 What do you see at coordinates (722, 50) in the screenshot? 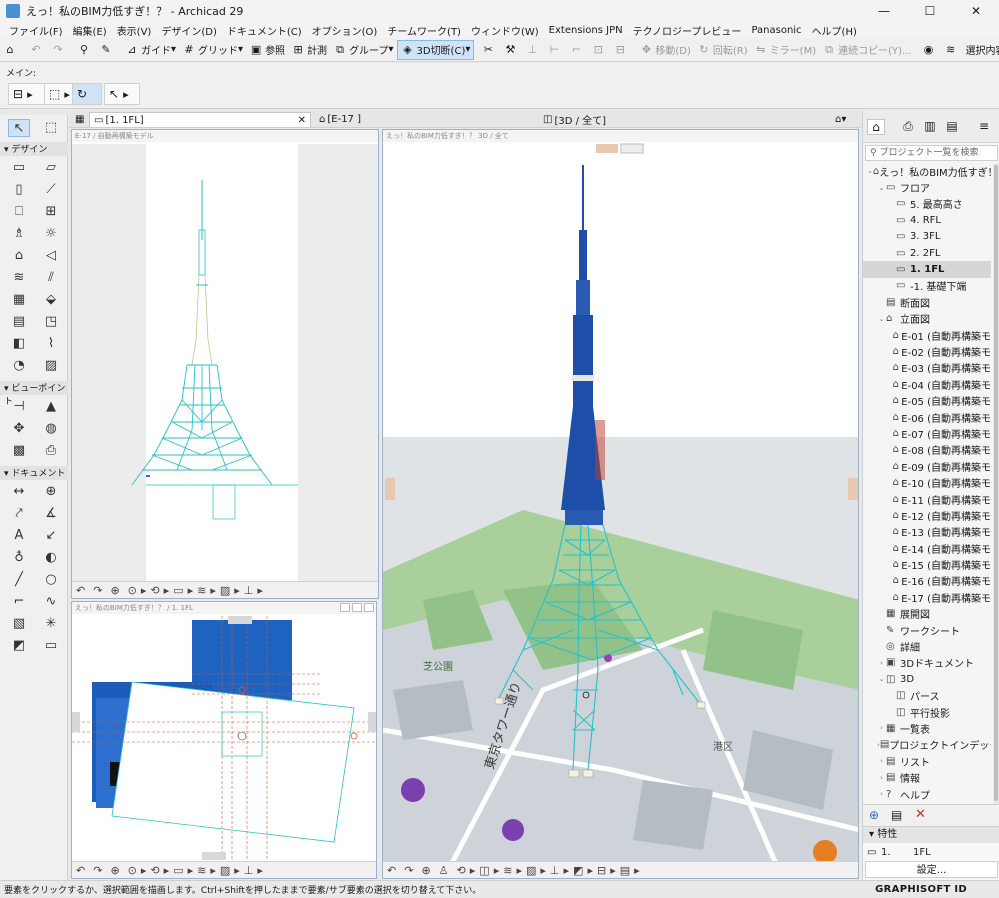
I see `rotate-button: ↻ 回転(R)` at bounding box center [722, 50].